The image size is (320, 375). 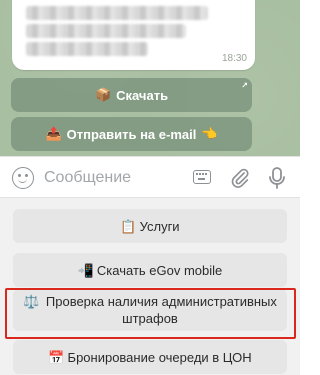 I want to click on services-button-label: Услуги, so click(x=159, y=226).